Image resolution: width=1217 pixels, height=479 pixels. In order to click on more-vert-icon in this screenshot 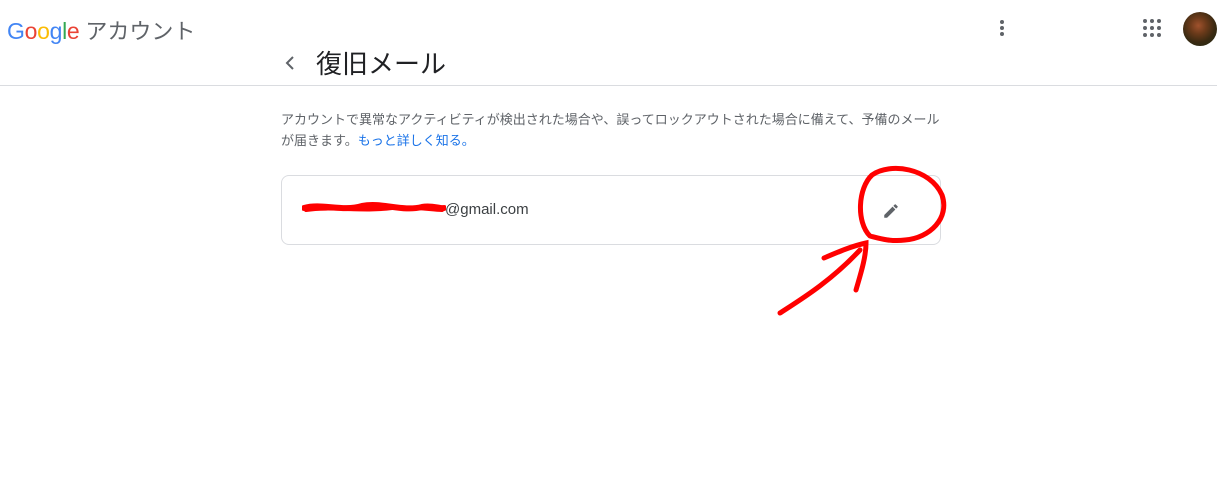, I will do `click(1002, 28)`.